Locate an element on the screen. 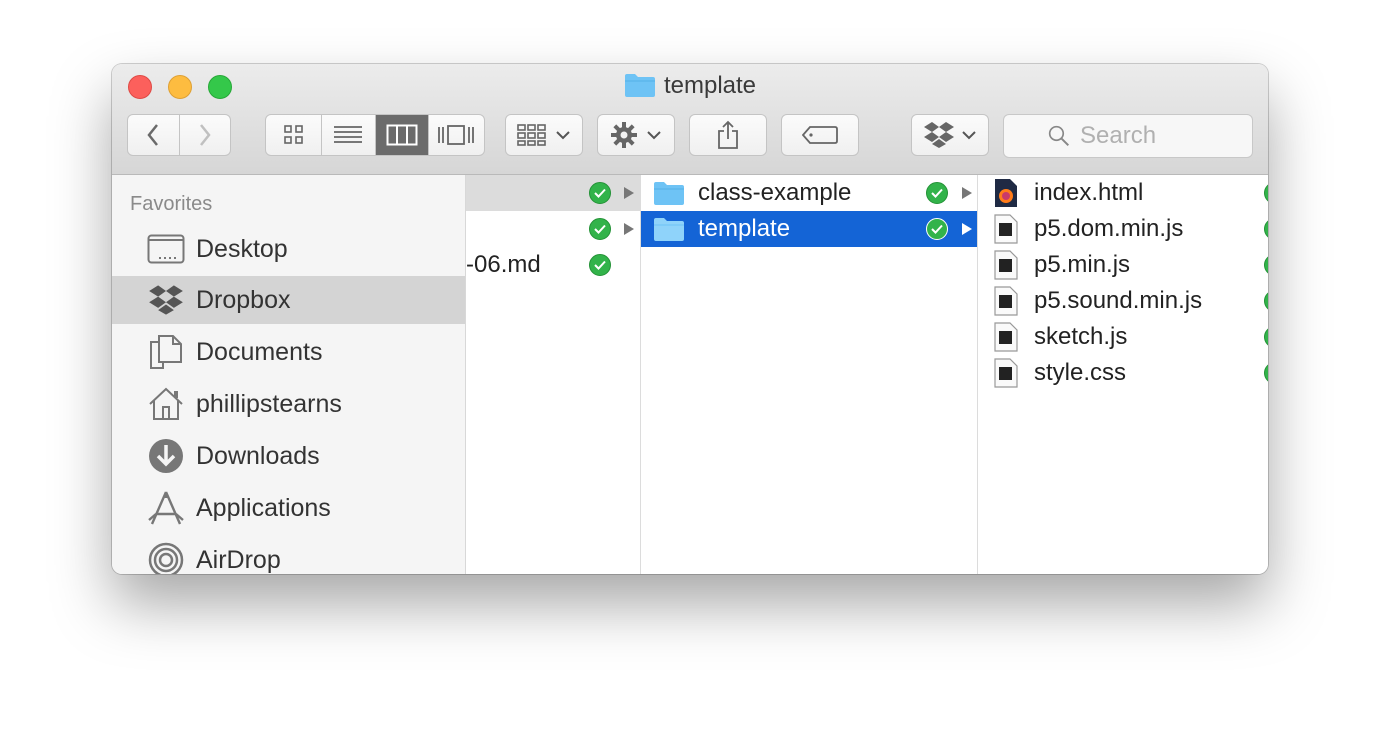 This screenshot has height=734, width=1380. sidebar-item-home: phillipstearns is located at coordinates (288, 404).